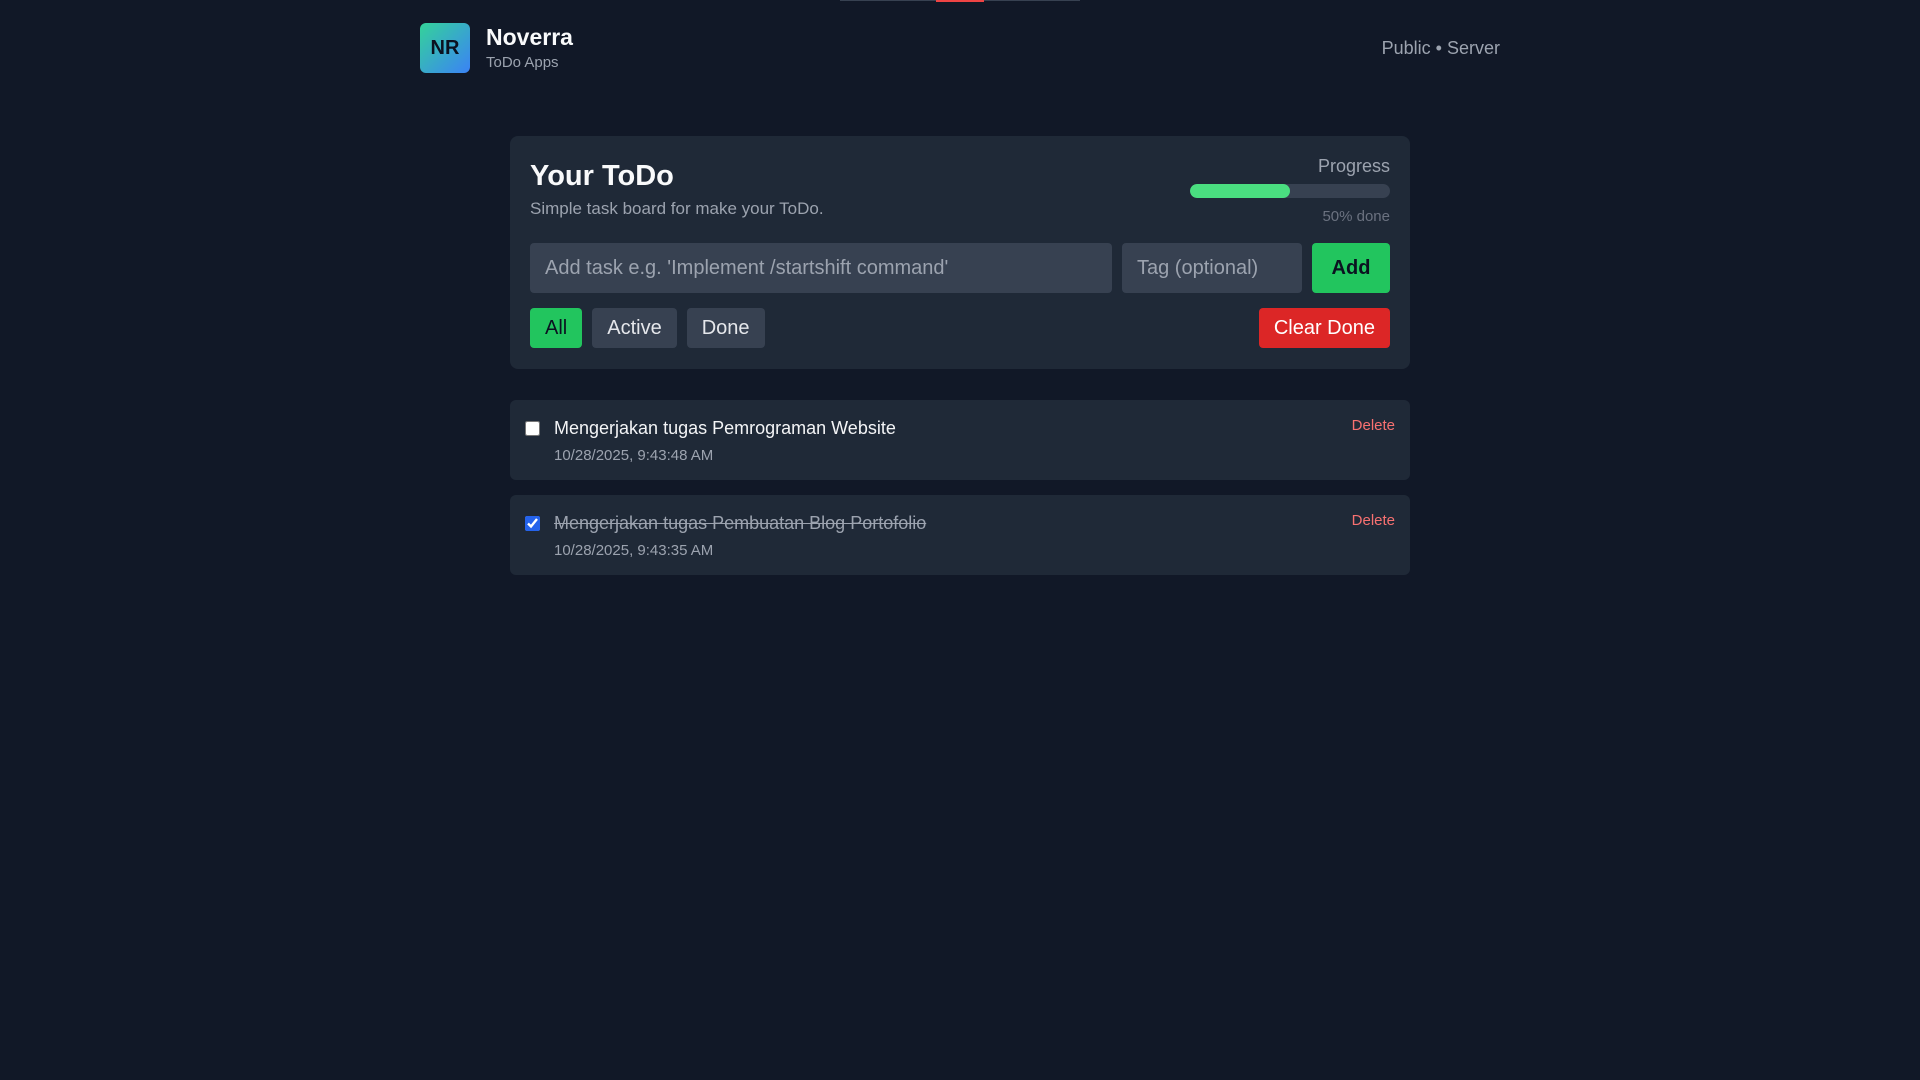  I want to click on progress-bar, so click(1290, 191).